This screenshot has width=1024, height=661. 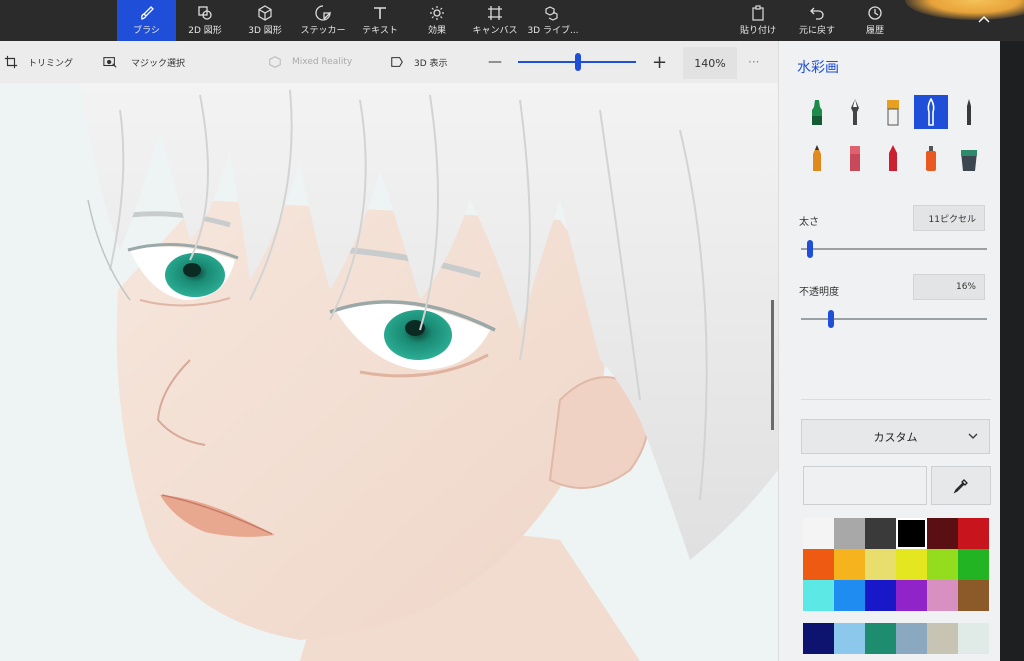 I want to click on size-slider-thumb, so click(x=810, y=249).